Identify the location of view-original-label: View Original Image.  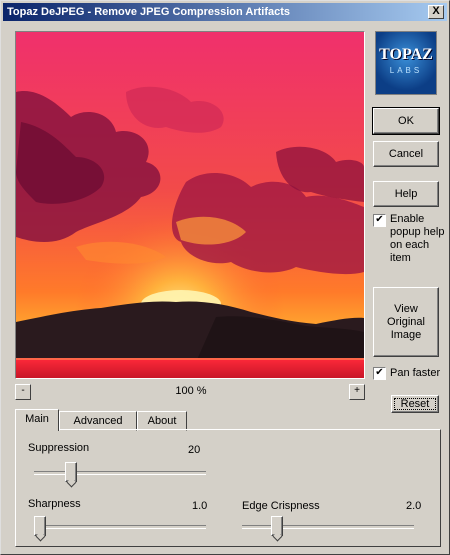
(406, 321).